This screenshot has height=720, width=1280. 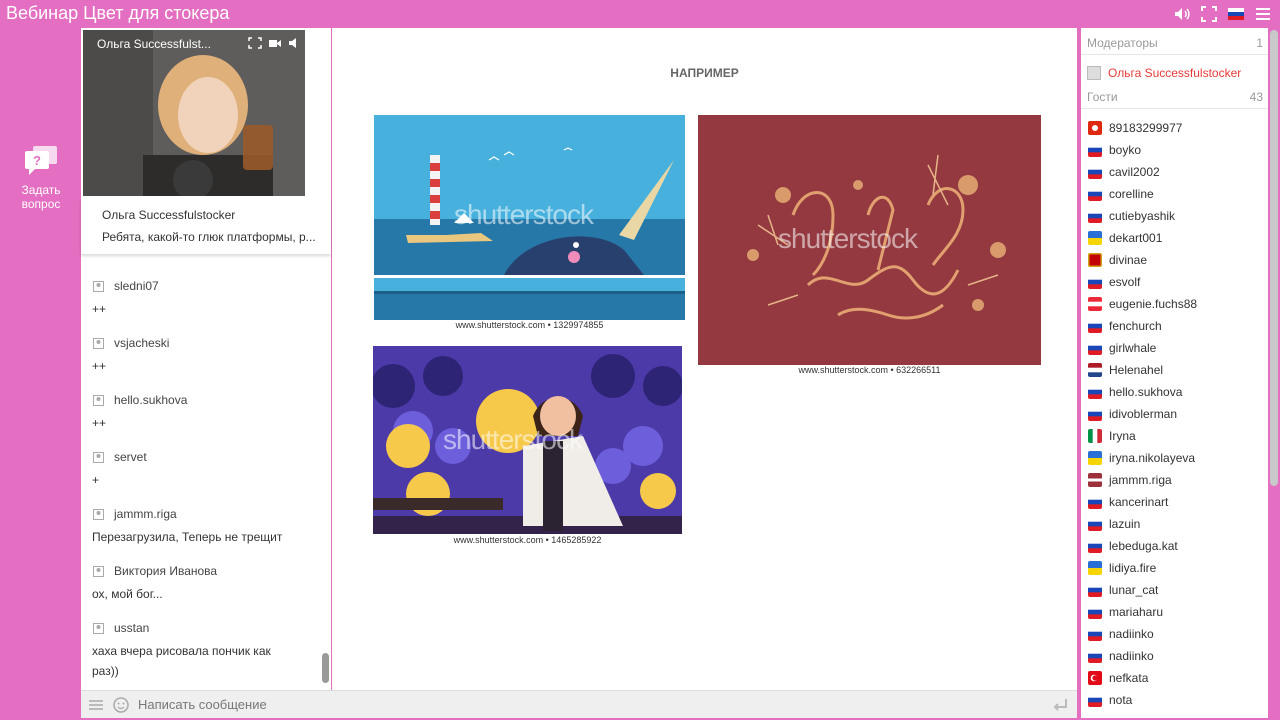 I want to click on guest-item: idivoblerman, so click(x=1132, y=414).